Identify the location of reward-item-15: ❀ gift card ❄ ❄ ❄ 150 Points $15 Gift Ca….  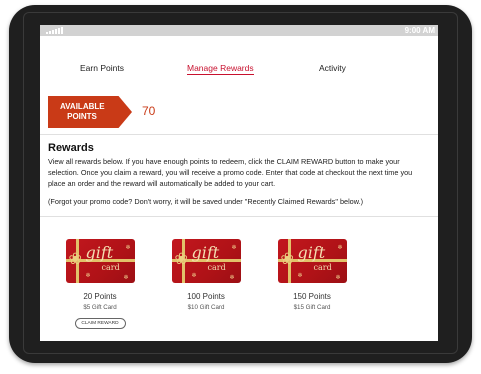
(312, 275).